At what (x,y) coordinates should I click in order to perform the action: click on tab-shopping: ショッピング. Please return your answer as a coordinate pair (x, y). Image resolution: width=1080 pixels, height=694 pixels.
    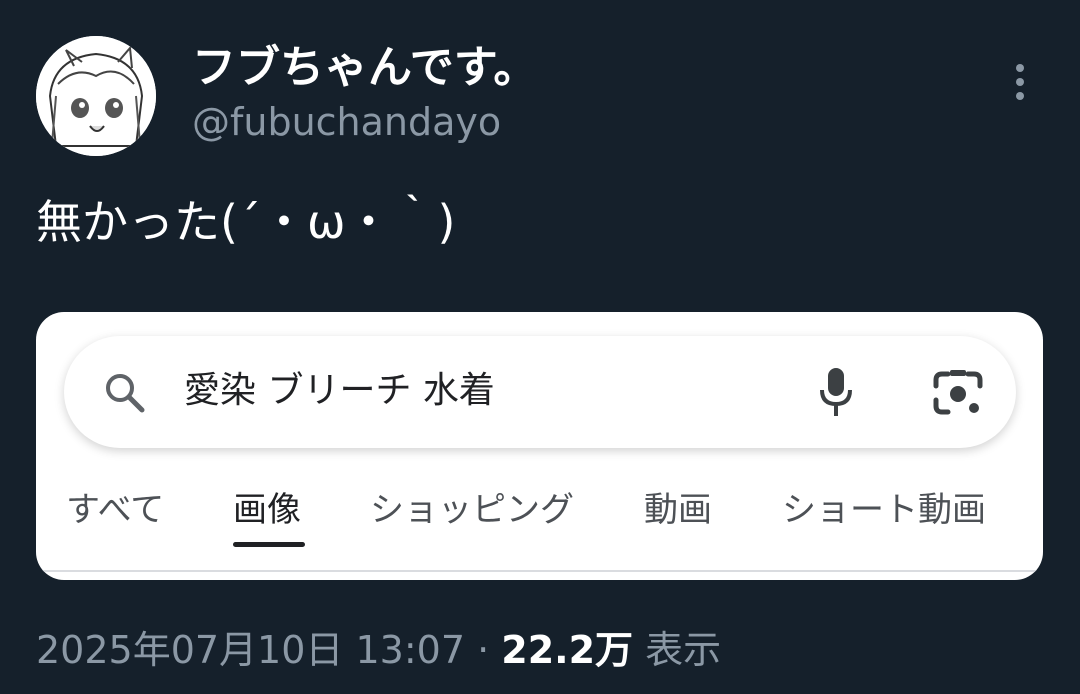
    Looking at the image, I should click on (472, 510).